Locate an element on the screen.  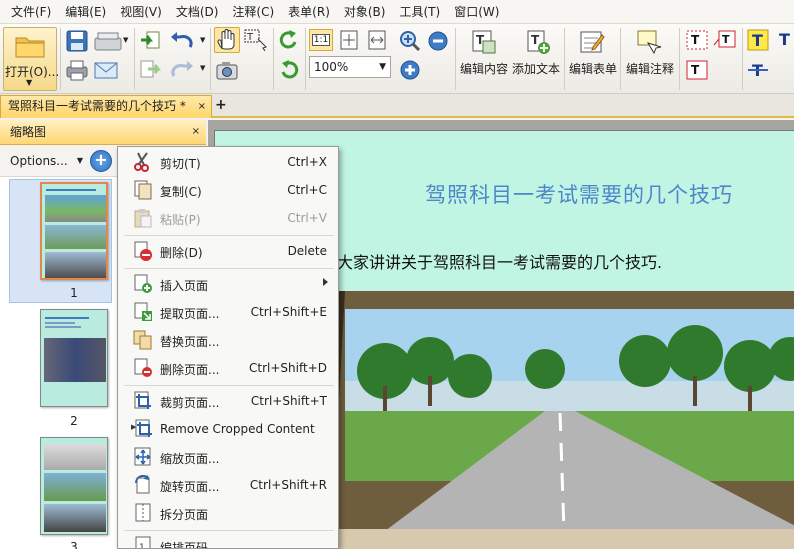
menu-window: 窗口(W) is located at coordinates (476, 12).